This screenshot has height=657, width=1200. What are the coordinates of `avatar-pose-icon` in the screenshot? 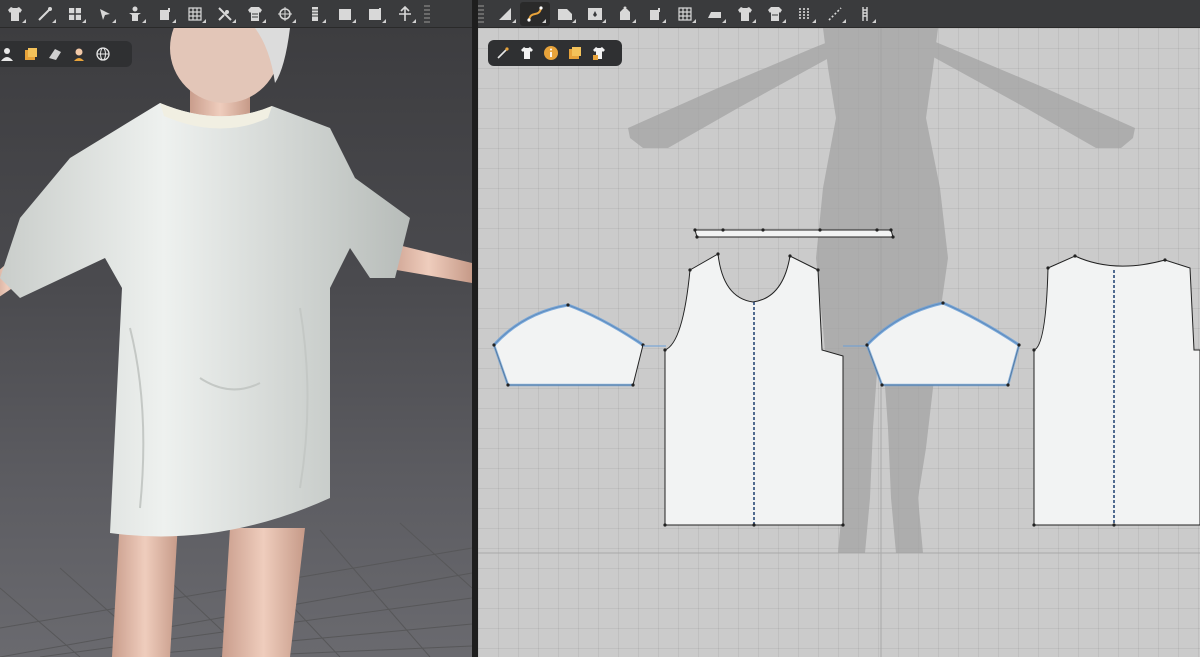 It's located at (135, 14).